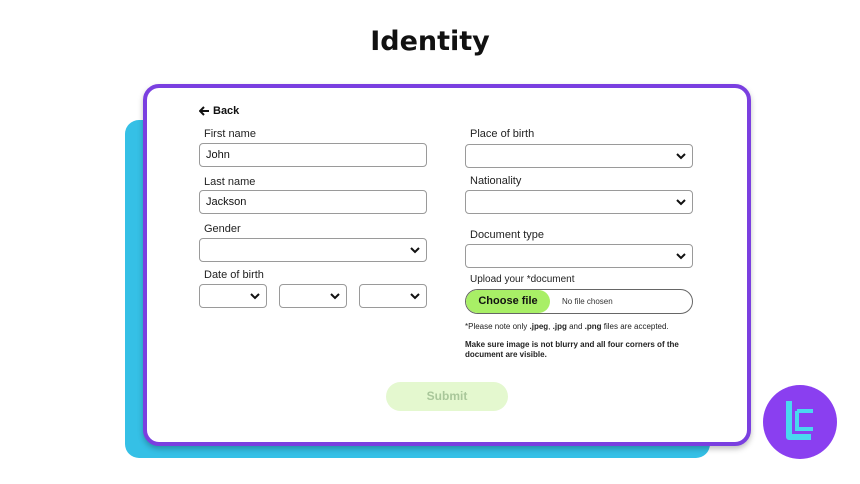  I want to click on back-button: Back, so click(219, 111).